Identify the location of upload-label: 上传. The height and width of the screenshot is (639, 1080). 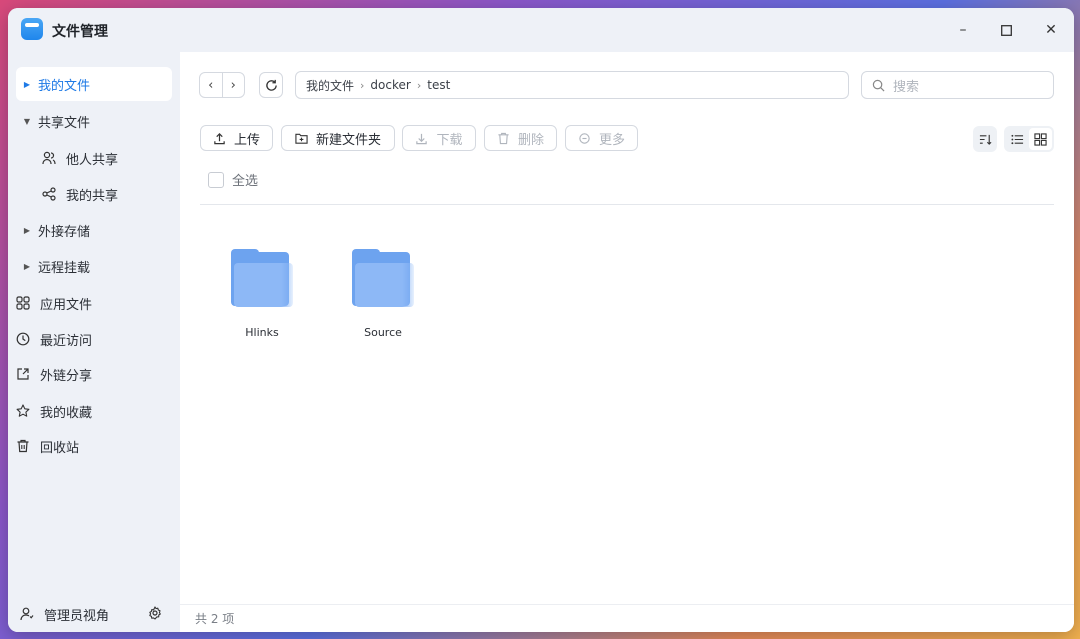
(246, 140).